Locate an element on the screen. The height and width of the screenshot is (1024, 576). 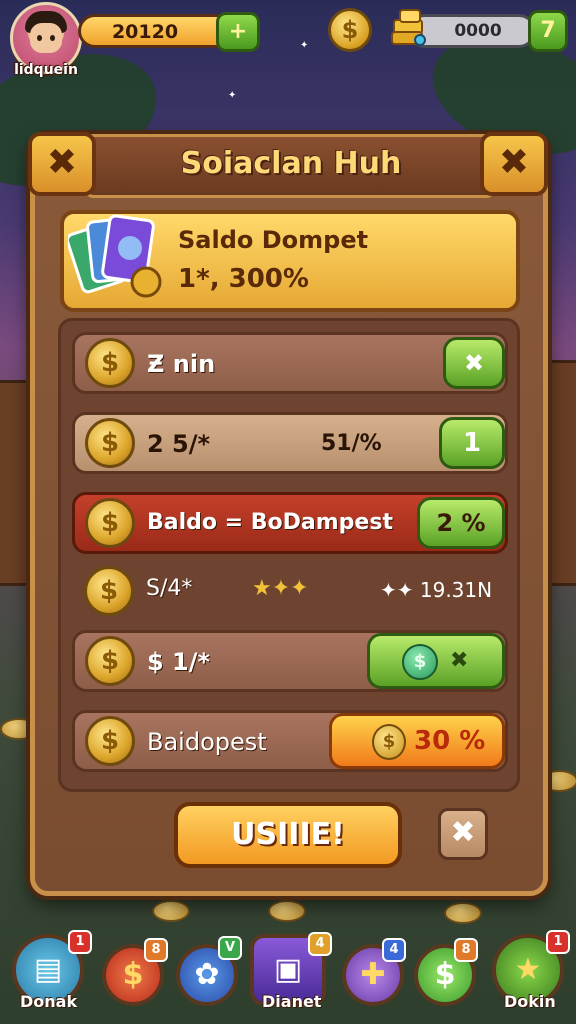
cash-stack-icon: ▤ is located at coordinates (48, 969).